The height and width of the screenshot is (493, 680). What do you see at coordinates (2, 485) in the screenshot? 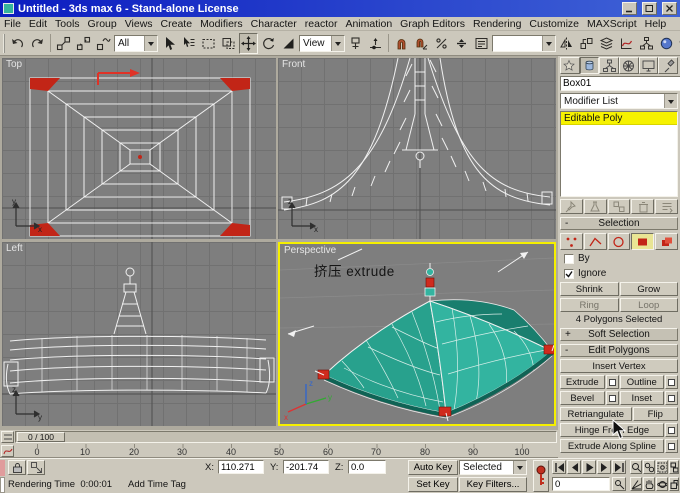
I see `maxscript-mini-listener-white` at bounding box center [2, 485].